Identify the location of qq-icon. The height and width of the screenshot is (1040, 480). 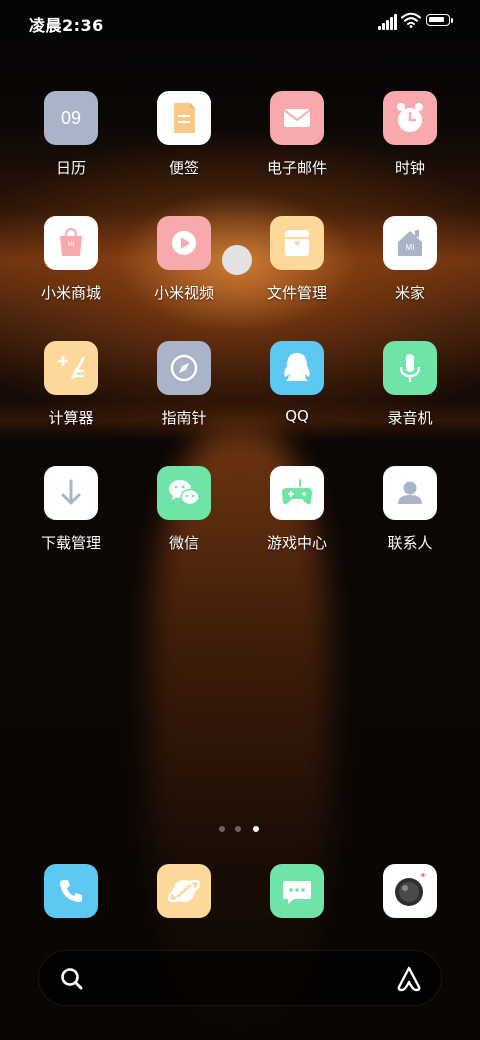
(297, 368).